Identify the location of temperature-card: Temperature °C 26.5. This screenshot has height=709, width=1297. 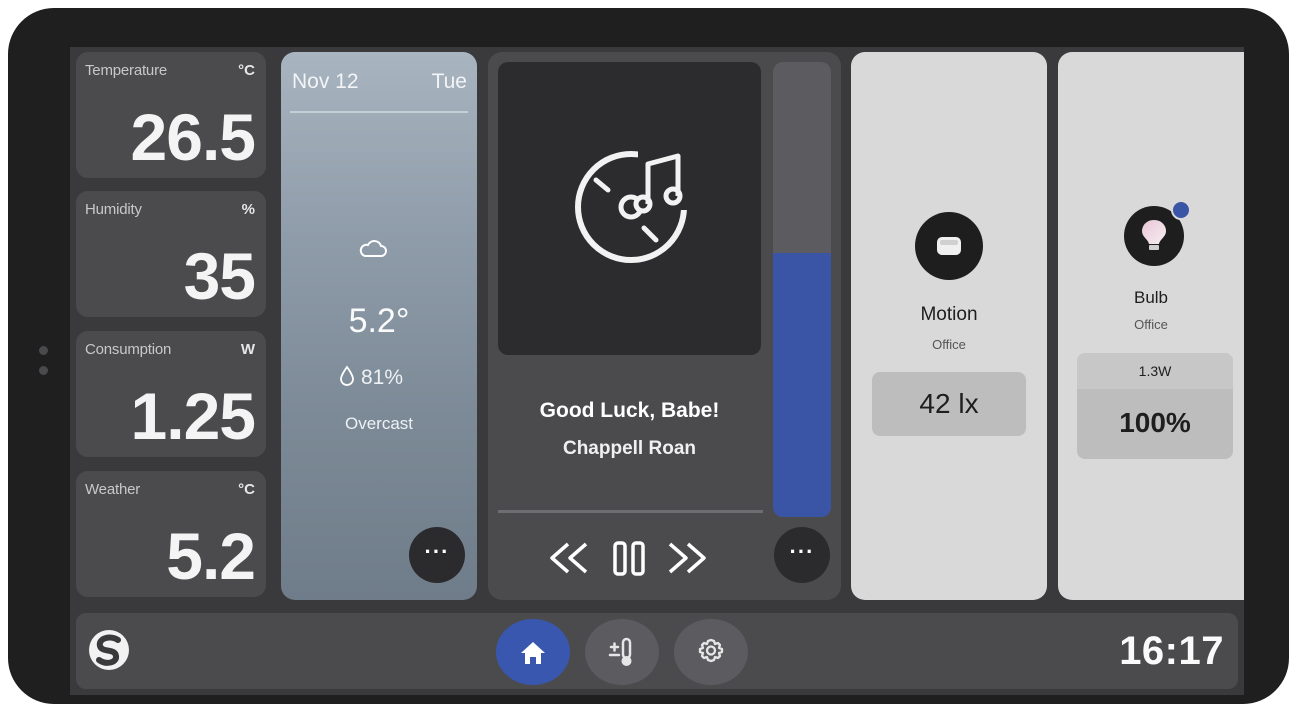
(171, 115).